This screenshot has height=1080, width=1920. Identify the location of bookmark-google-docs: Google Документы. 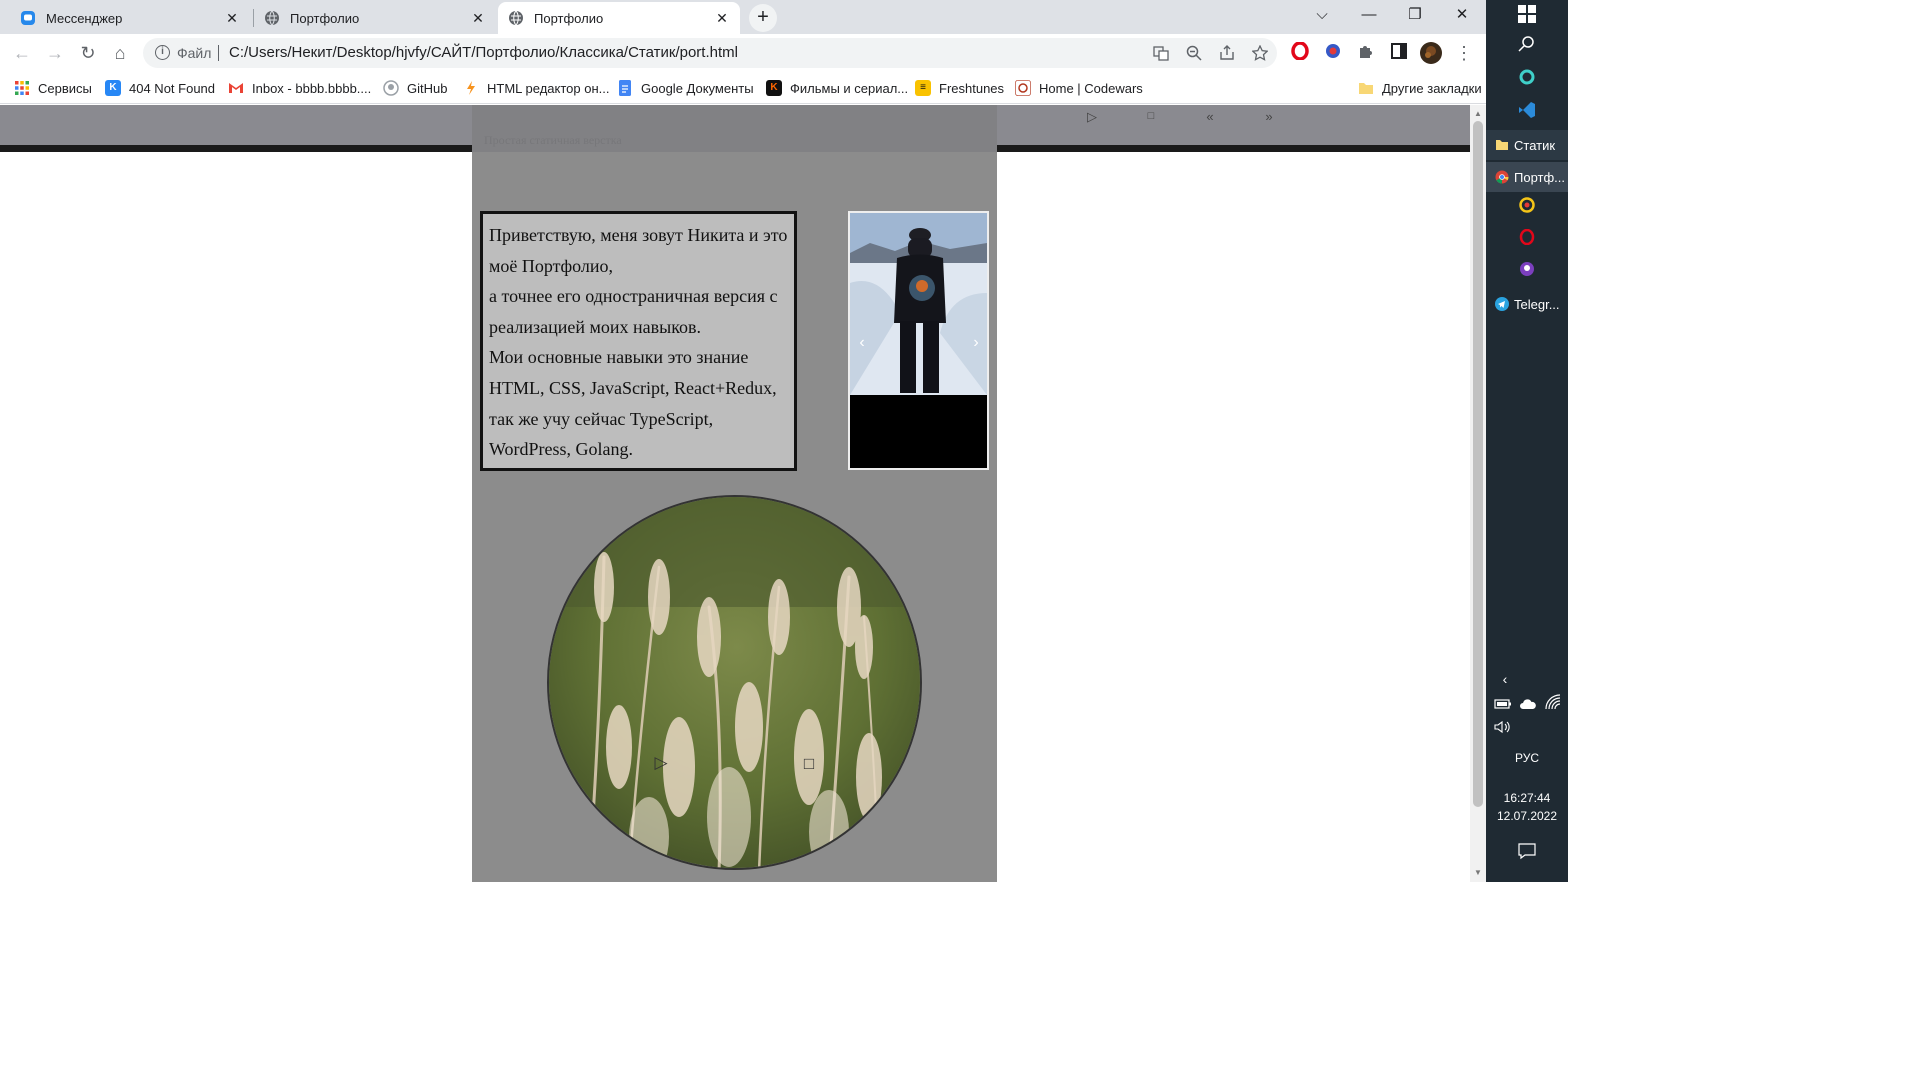
(685, 88).